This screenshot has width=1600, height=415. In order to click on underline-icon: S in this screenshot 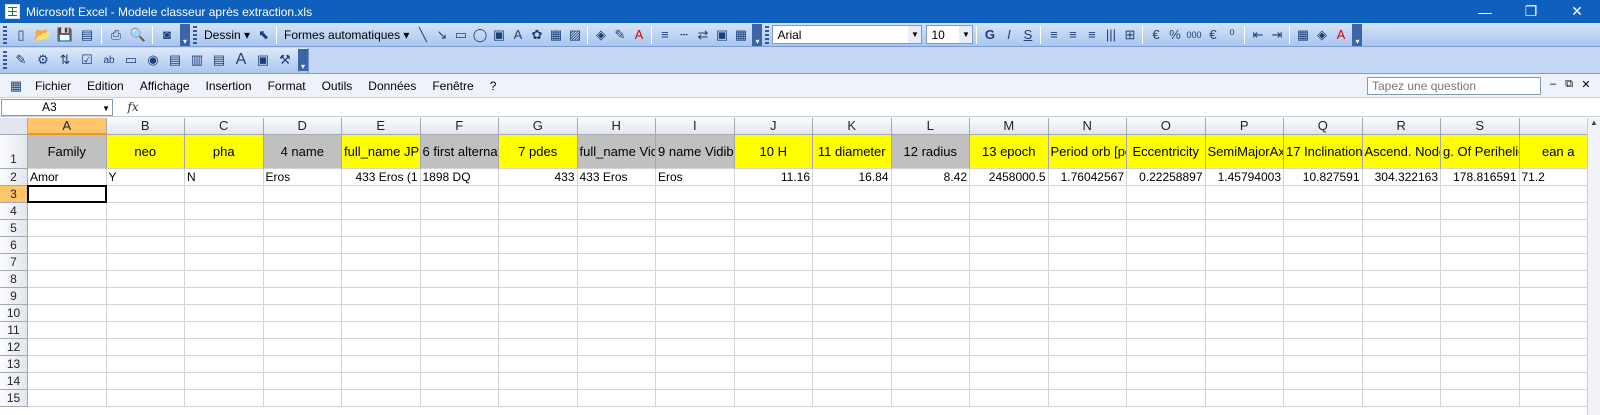, I will do `click(1027, 35)`.